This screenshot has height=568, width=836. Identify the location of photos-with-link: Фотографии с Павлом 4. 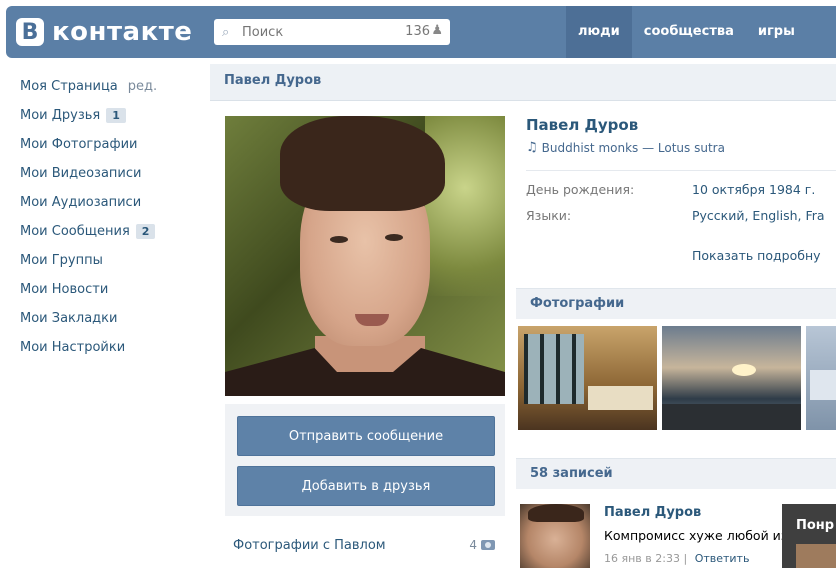
(365, 545).